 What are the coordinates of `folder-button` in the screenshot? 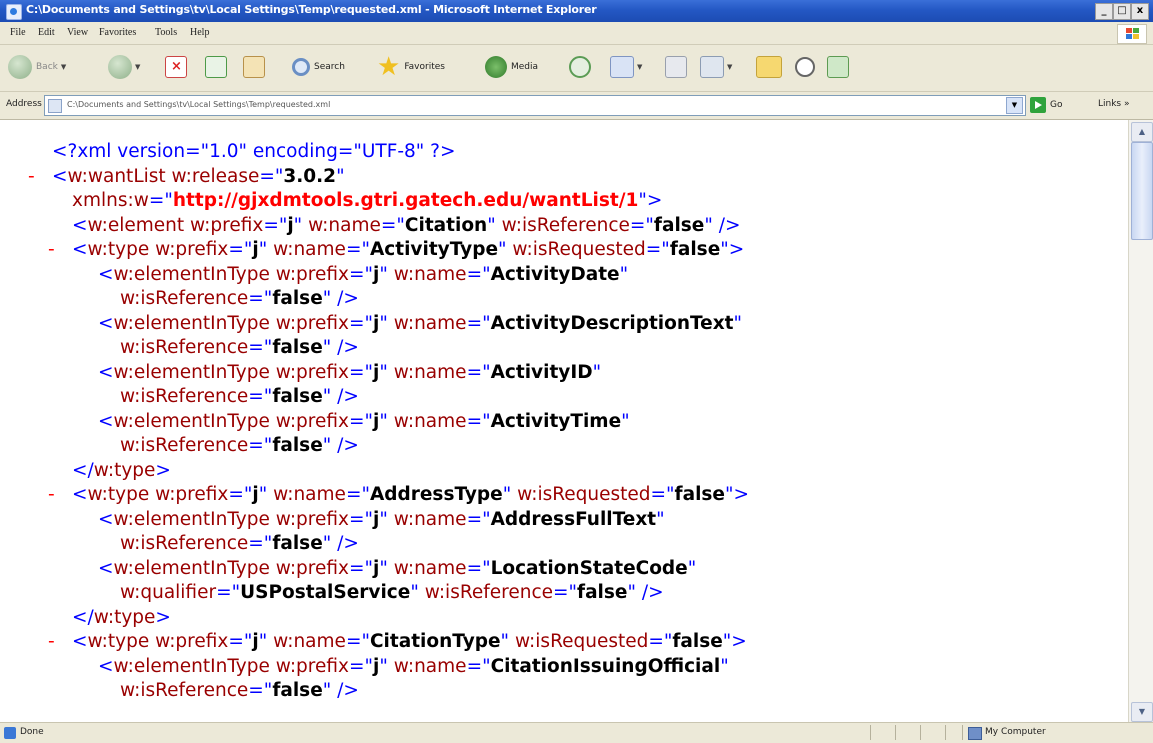 It's located at (769, 67).